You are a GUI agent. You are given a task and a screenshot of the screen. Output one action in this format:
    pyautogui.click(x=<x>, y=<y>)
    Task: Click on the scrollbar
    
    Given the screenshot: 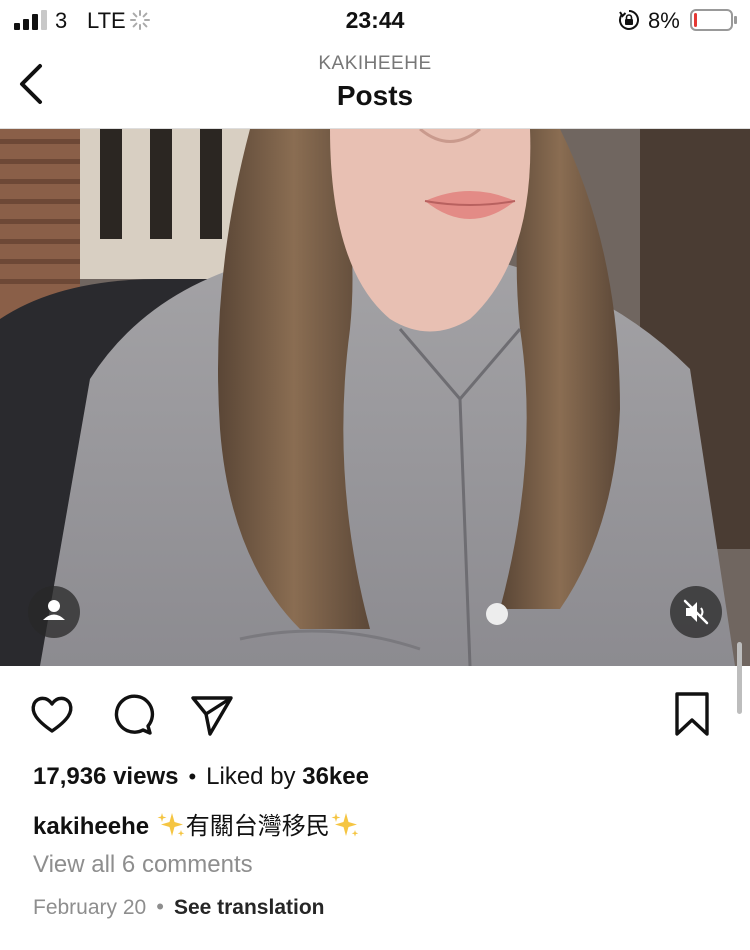 What is the action you would take?
    pyautogui.click(x=739, y=678)
    